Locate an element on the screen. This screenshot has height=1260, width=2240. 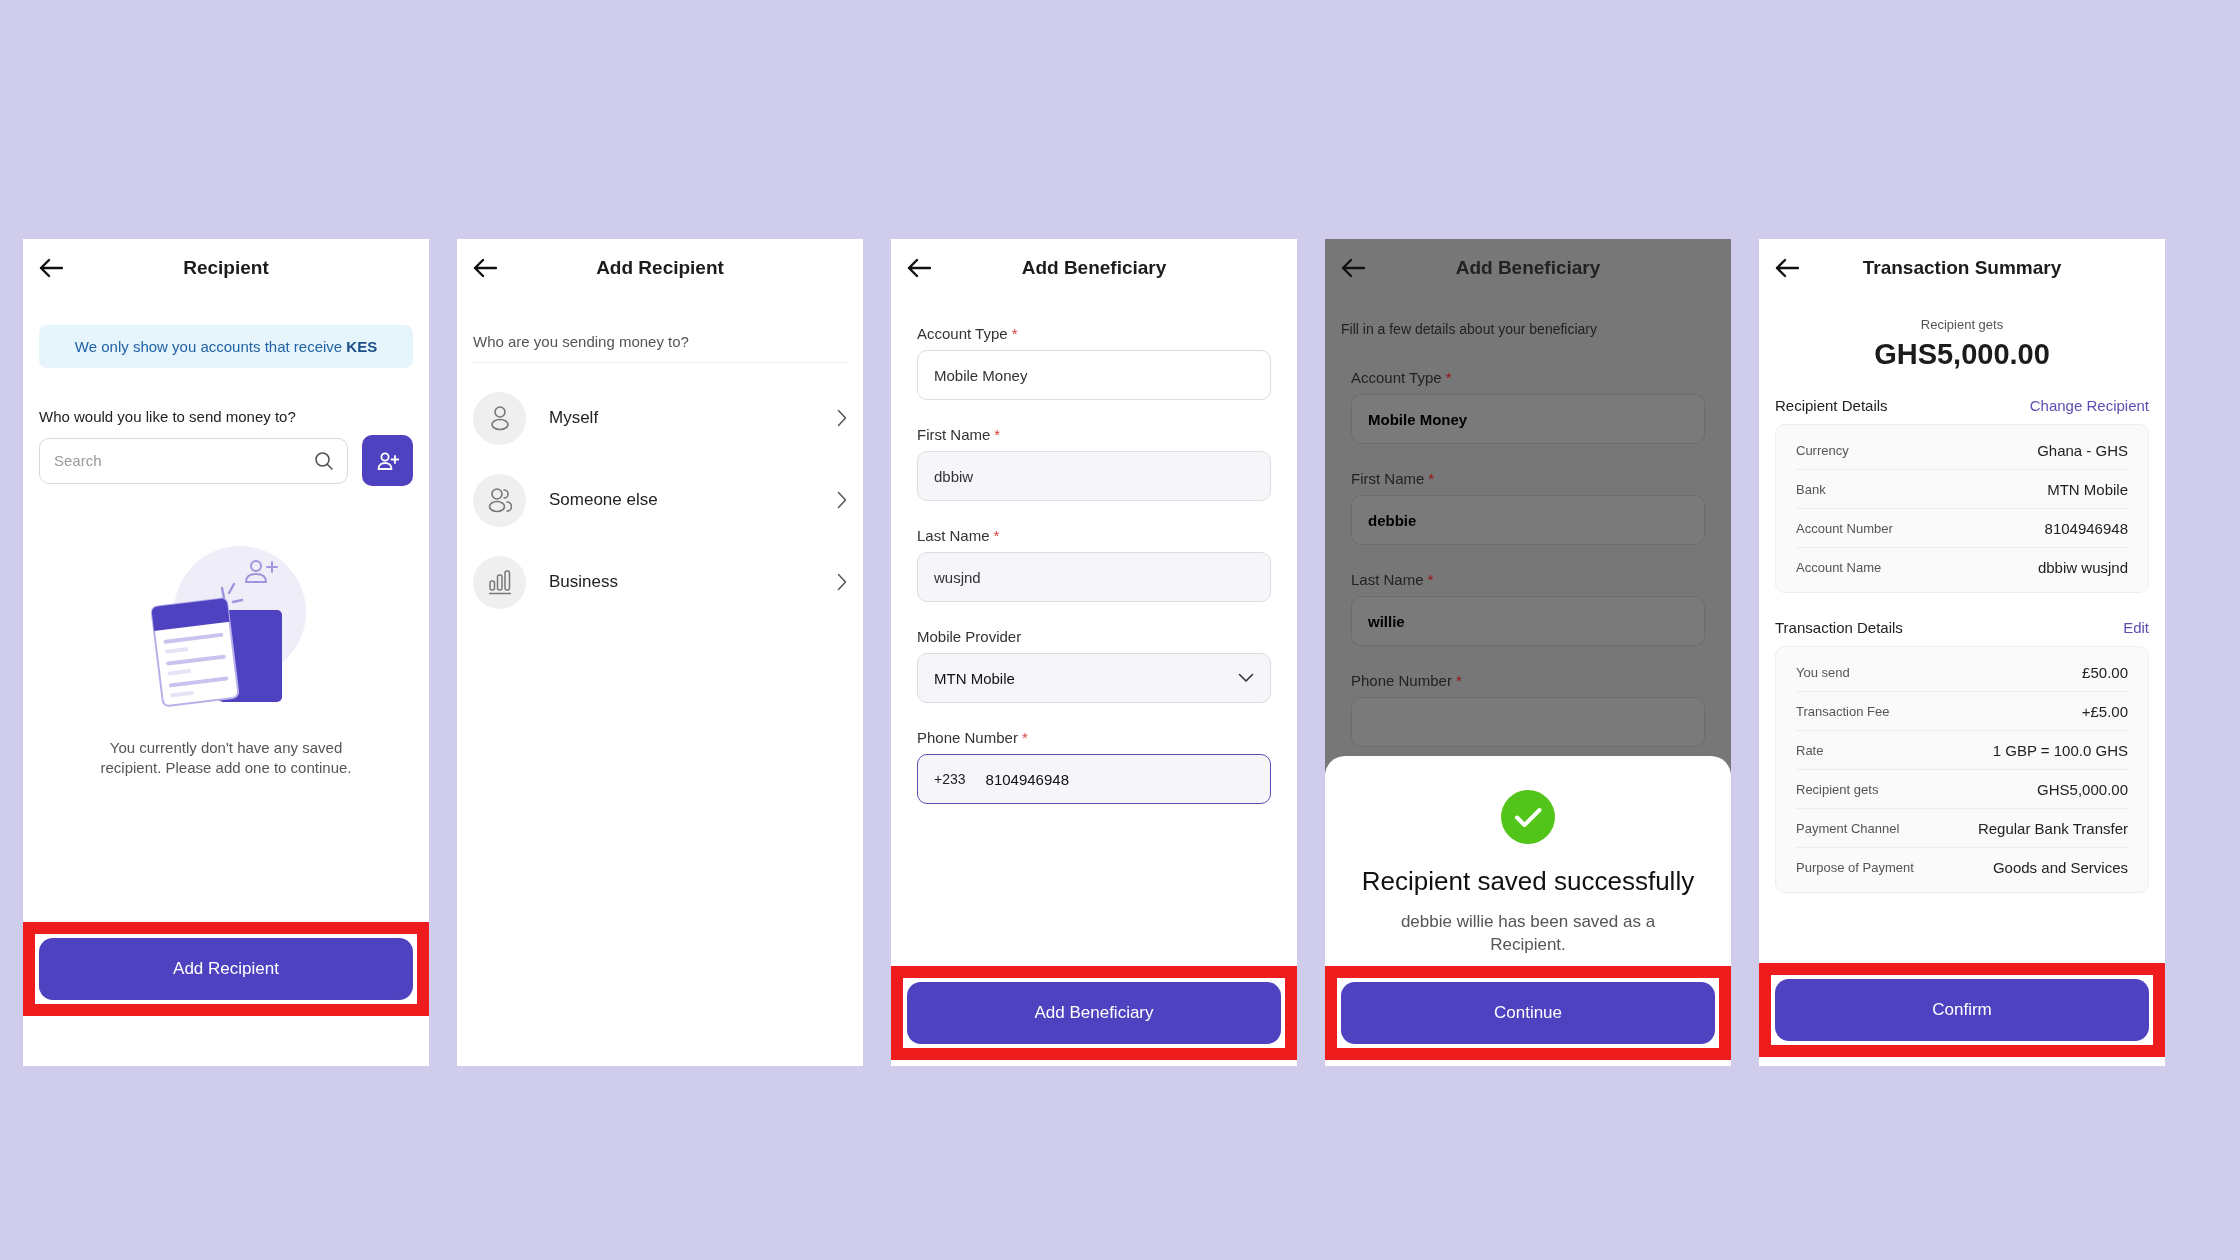
primary-button: Add Recipient is located at coordinates (226, 969).